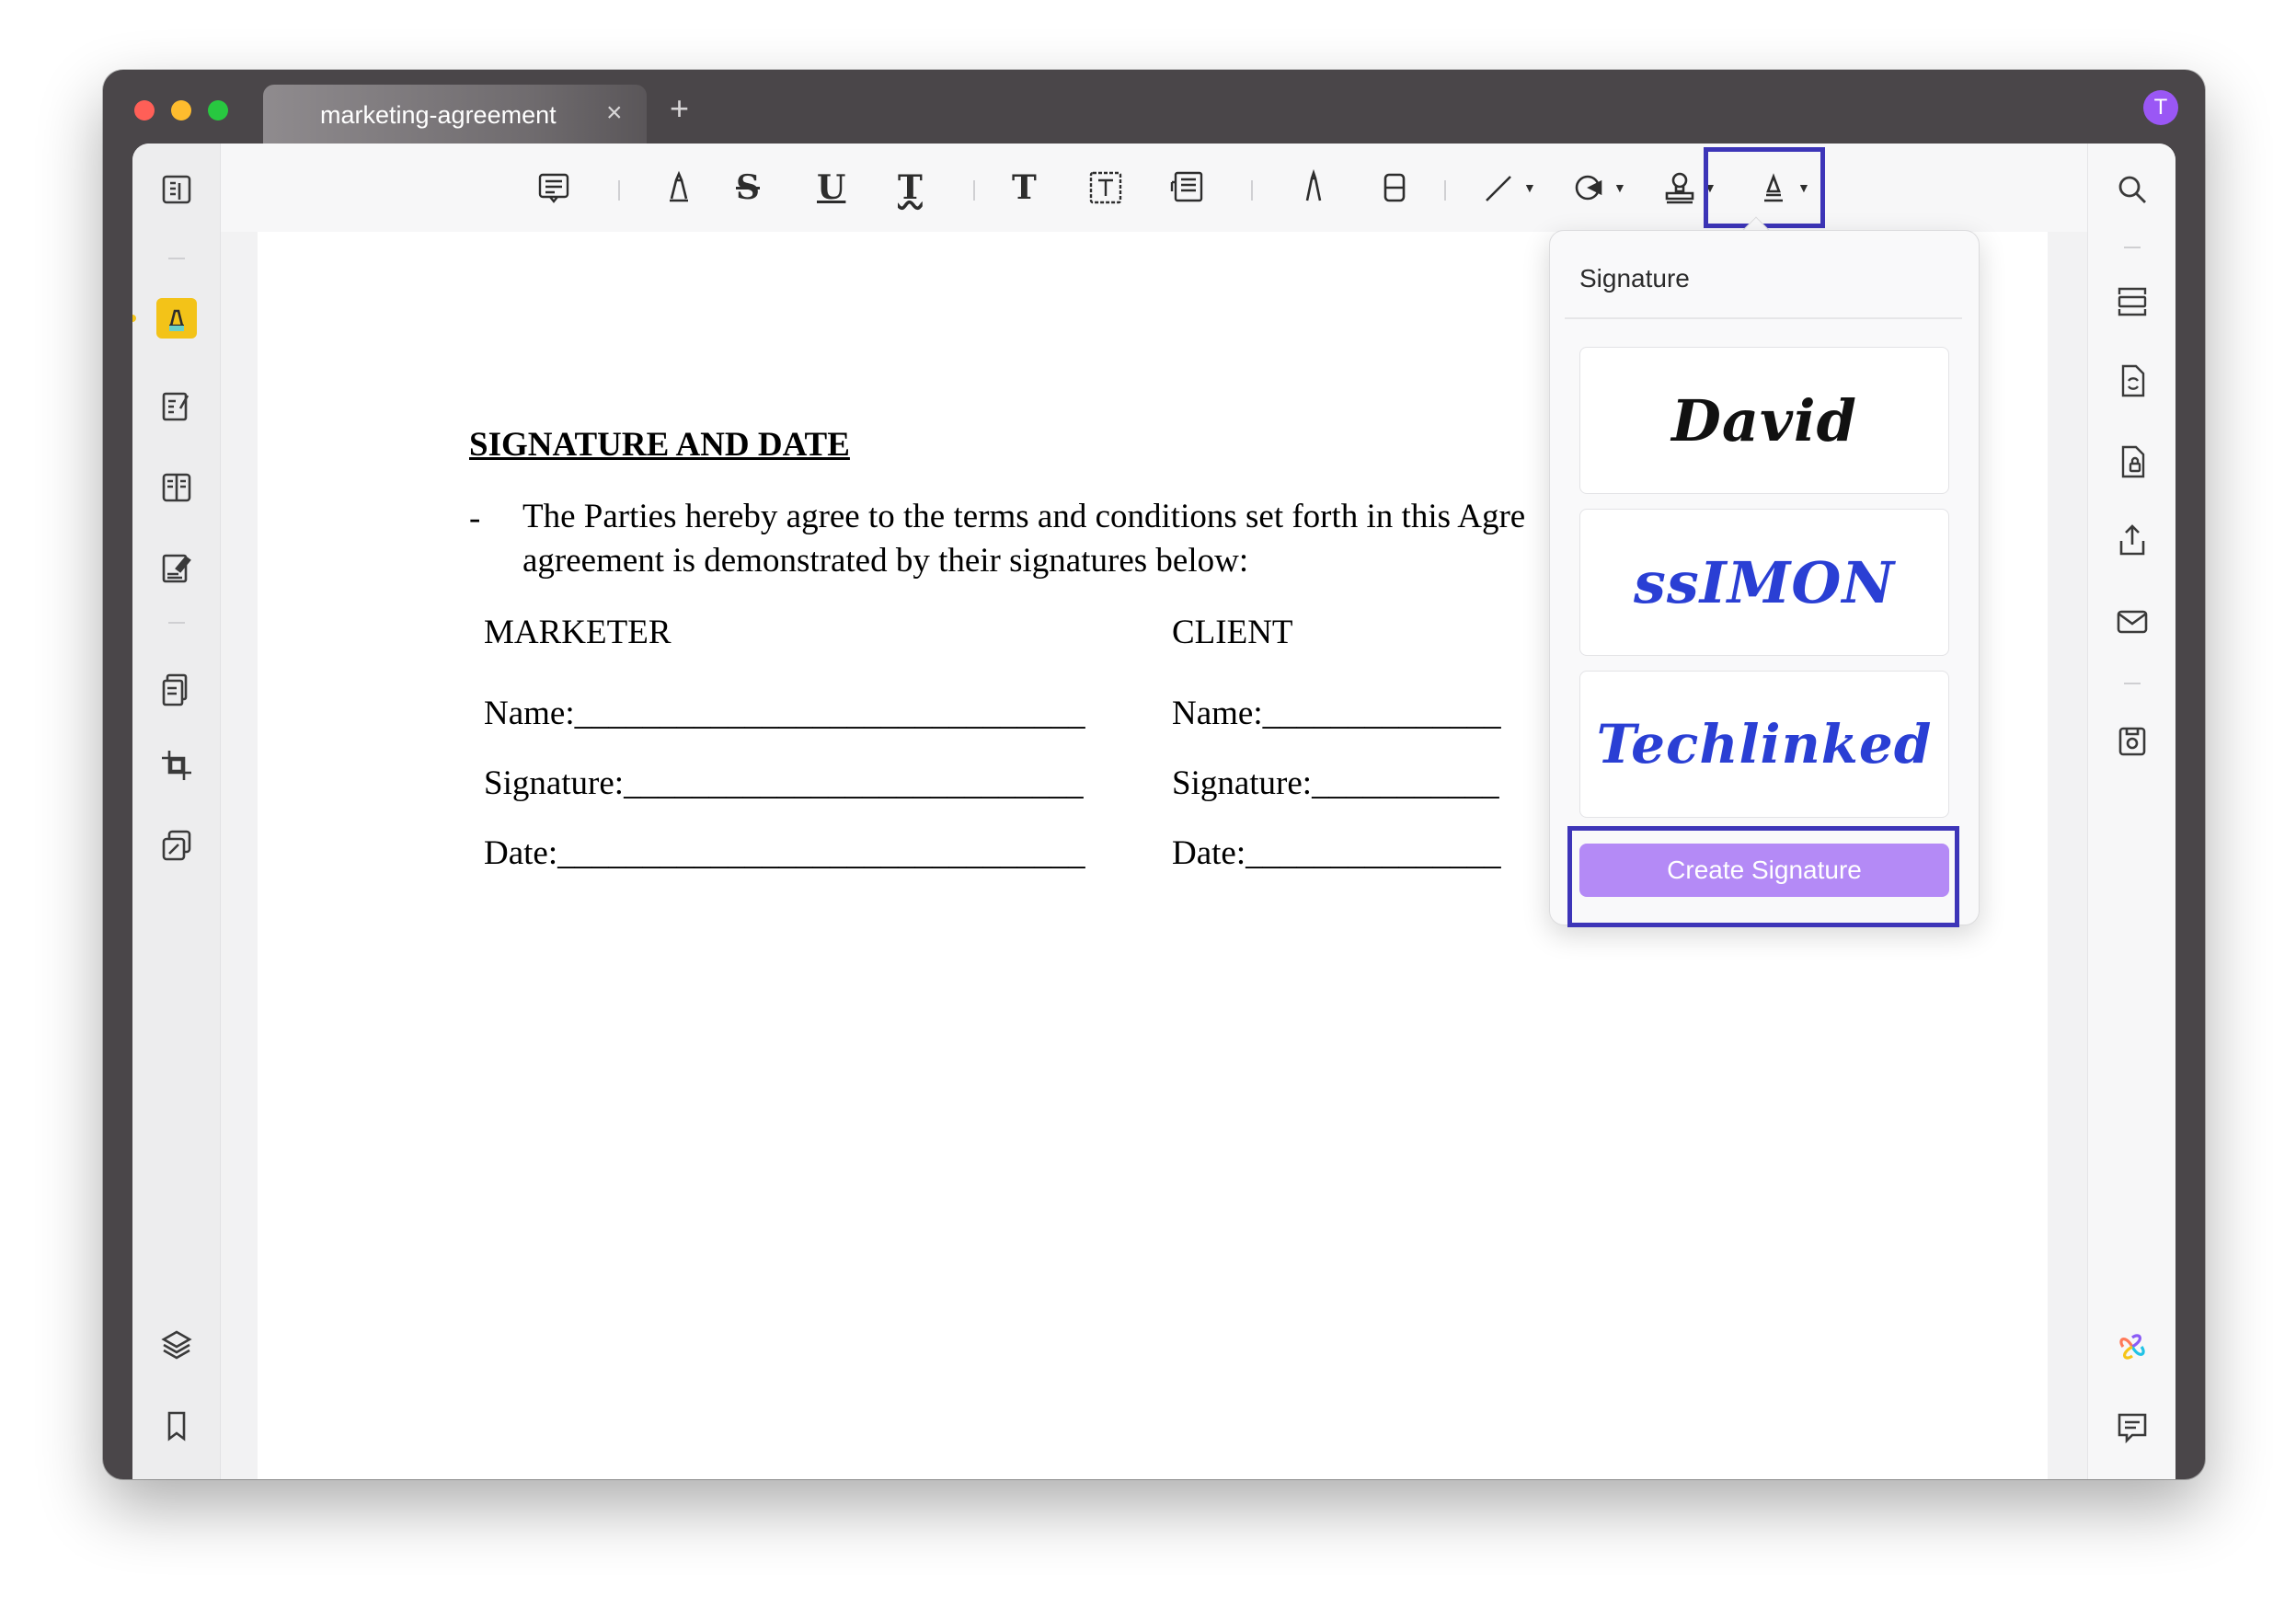 The height and width of the screenshot is (1608, 2296). I want to click on tab-title: marketing-agreement, so click(438, 115).